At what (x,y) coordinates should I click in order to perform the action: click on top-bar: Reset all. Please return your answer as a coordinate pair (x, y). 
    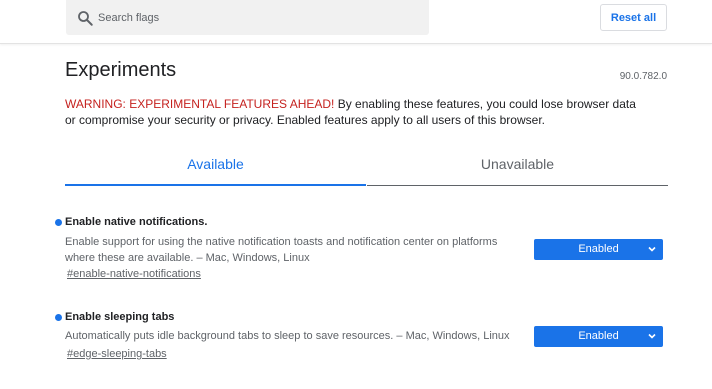
    Looking at the image, I should click on (356, 22).